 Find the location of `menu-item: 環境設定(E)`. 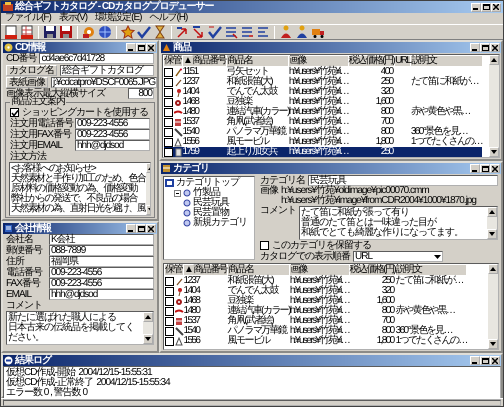

menu-item: 環境設定(E) is located at coordinates (118, 18).